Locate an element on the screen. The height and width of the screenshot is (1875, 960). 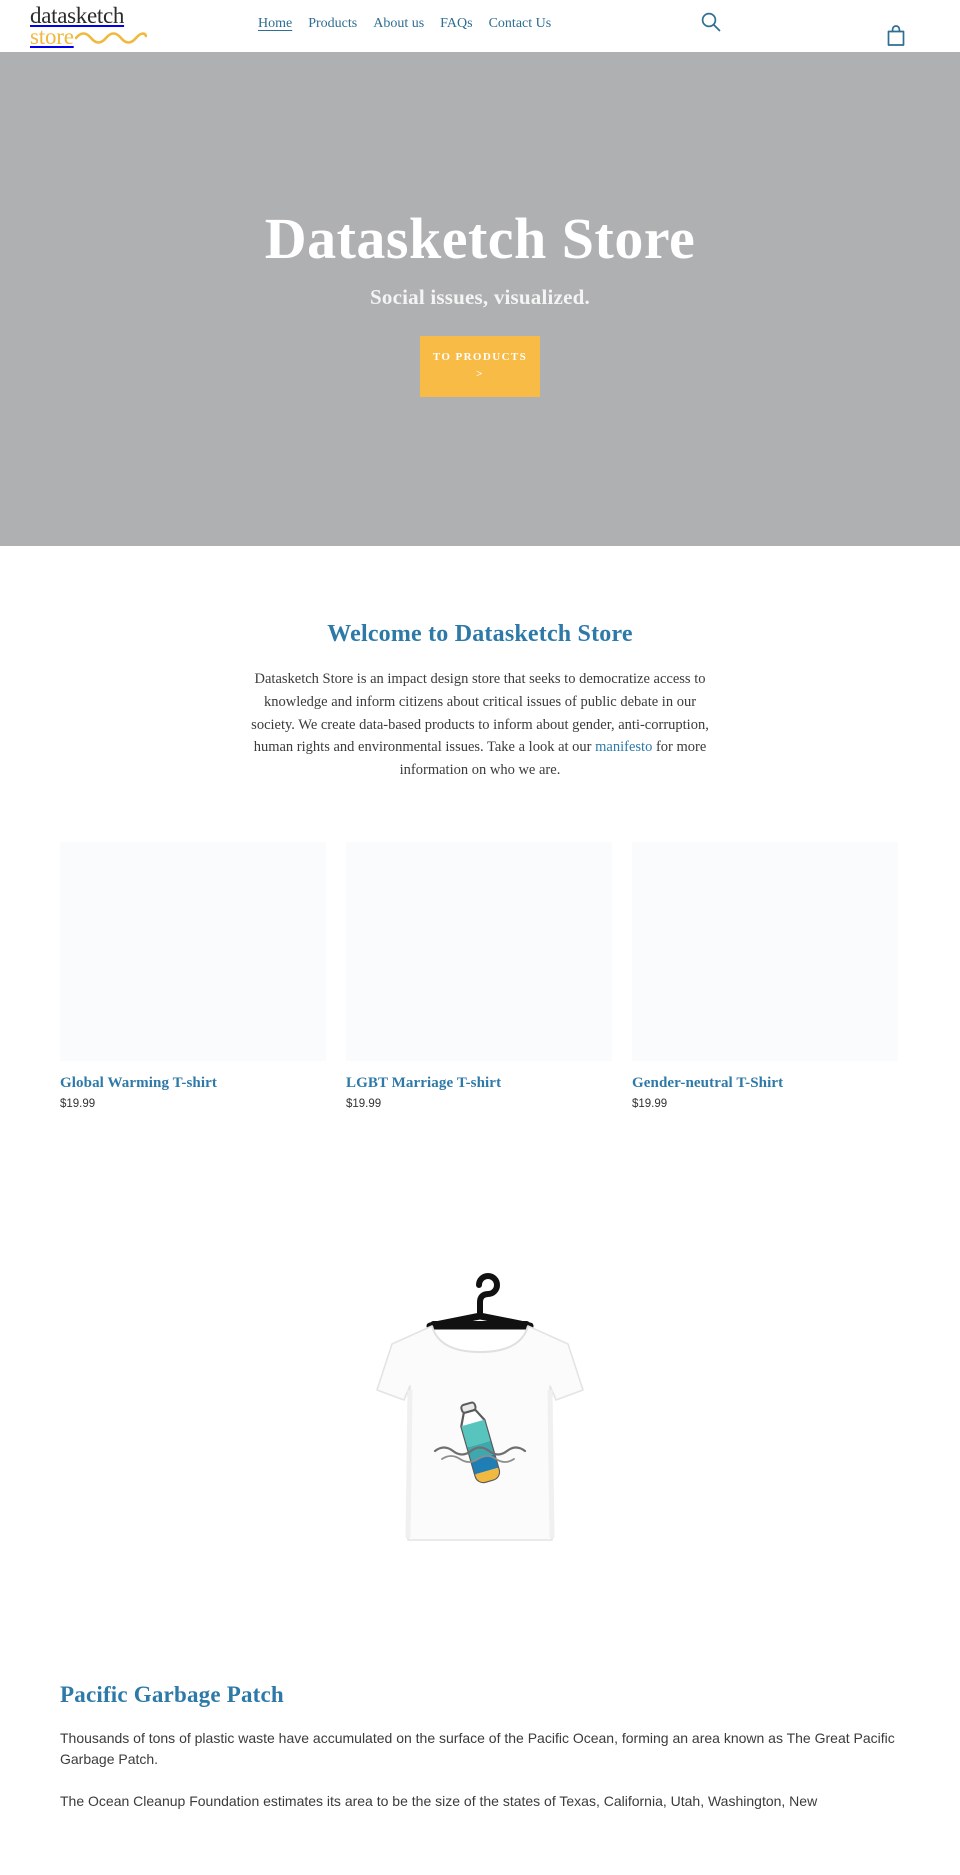
to-products-button-label: TO PRODUCTS is located at coordinates (480, 356).